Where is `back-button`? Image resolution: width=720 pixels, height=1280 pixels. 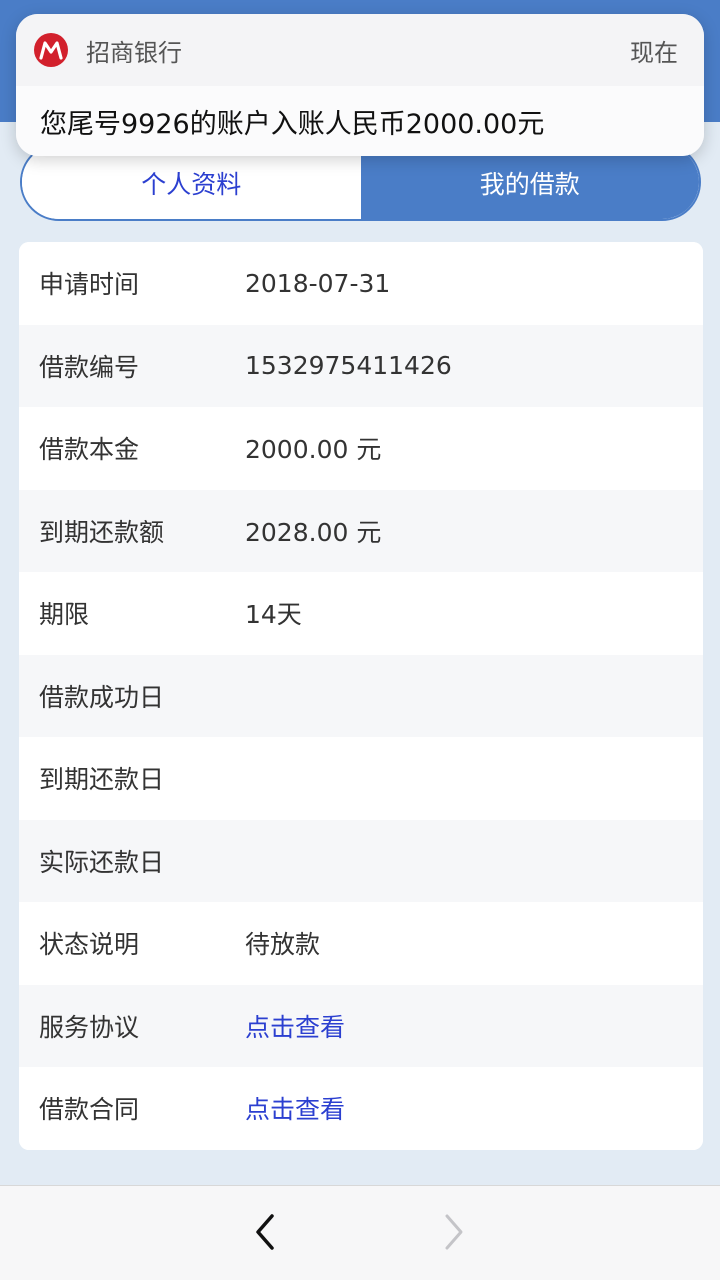 back-button is located at coordinates (264, 1232).